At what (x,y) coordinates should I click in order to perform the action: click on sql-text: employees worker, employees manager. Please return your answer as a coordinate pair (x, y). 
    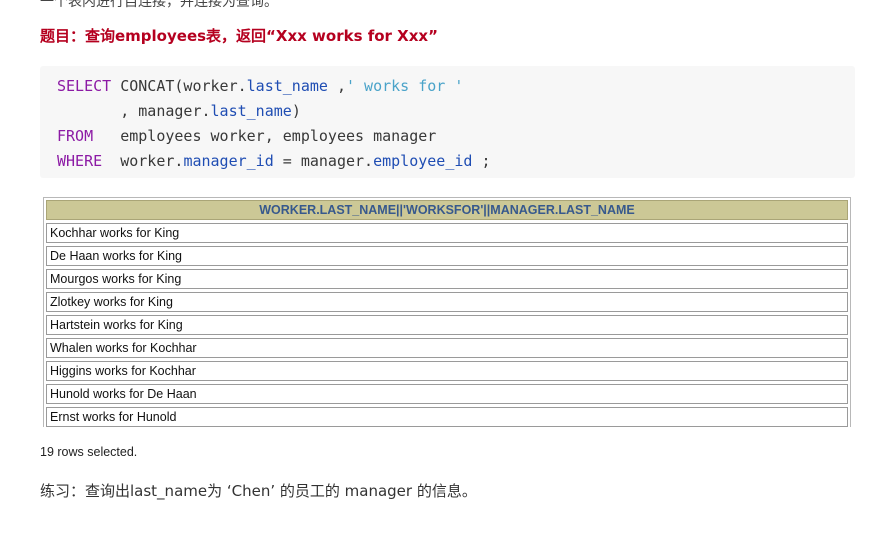
    Looking at the image, I should click on (265, 136).